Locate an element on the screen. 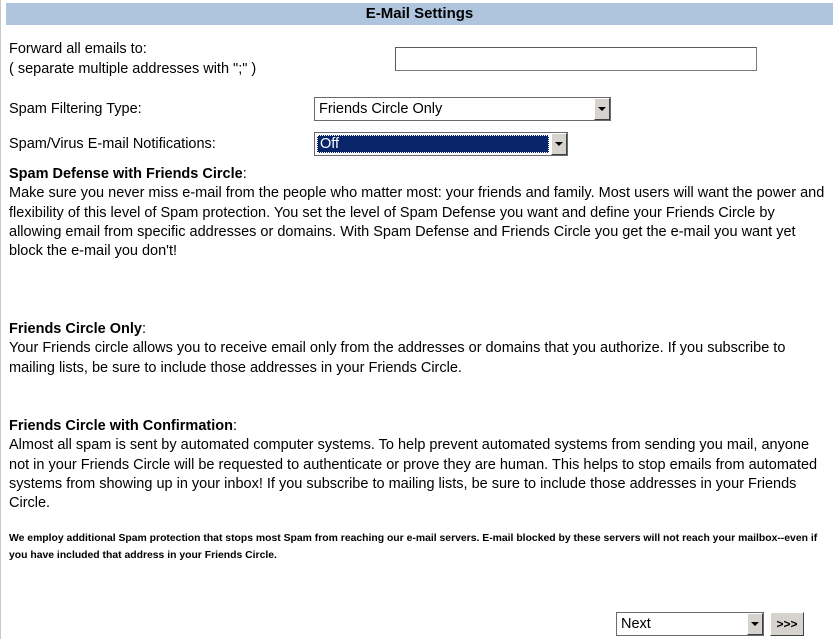 This screenshot has width=833, height=639. forward-label: Forward all emails to: is located at coordinates (78, 49).